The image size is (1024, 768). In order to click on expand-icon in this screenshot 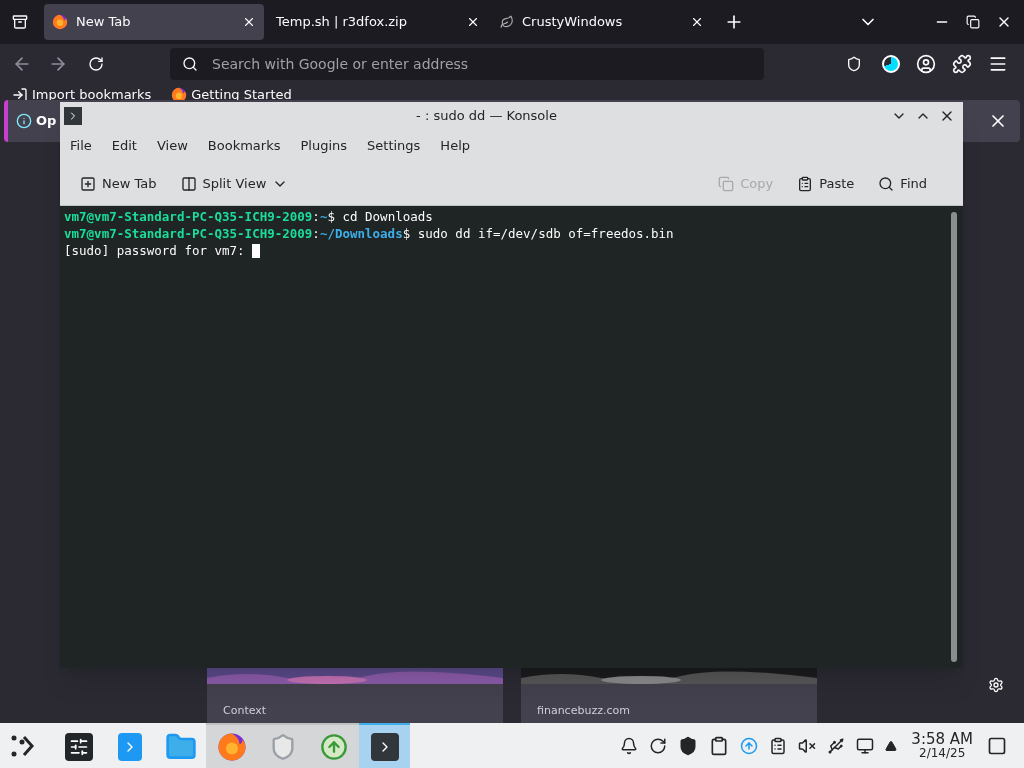, I will do `click(891, 745)`.